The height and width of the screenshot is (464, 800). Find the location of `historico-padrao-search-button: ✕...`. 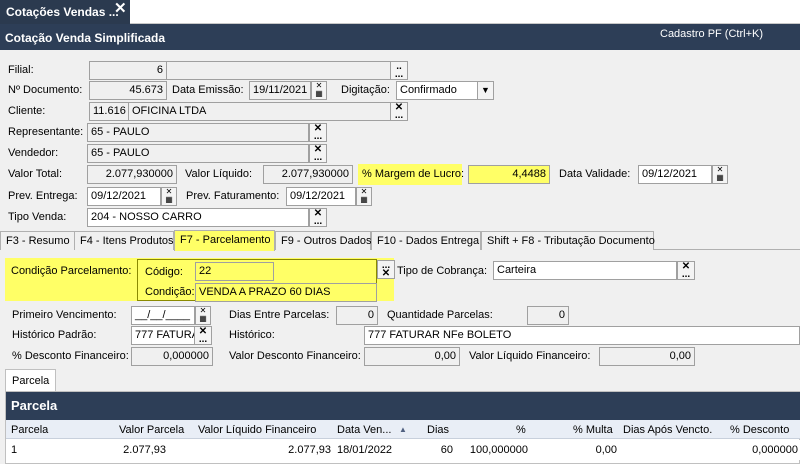

historico-padrao-search-button: ✕... is located at coordinates (203, 335).